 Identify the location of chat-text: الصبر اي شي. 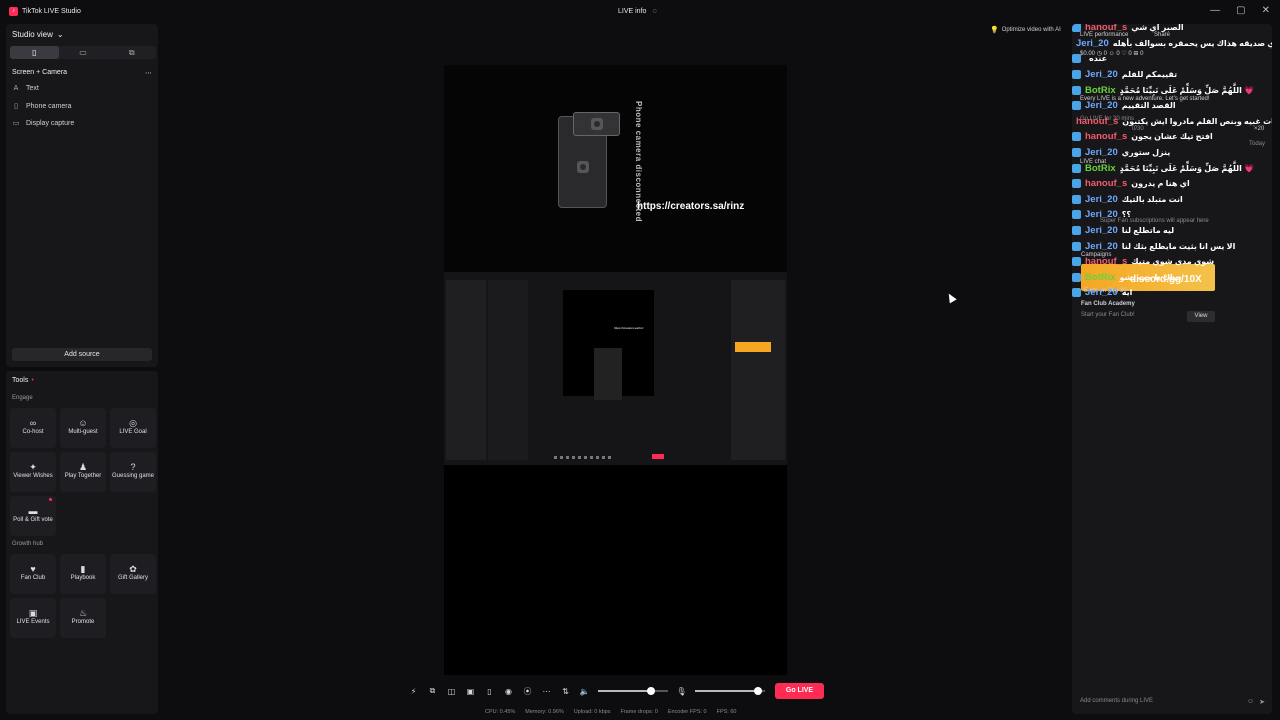
(1157, 28).